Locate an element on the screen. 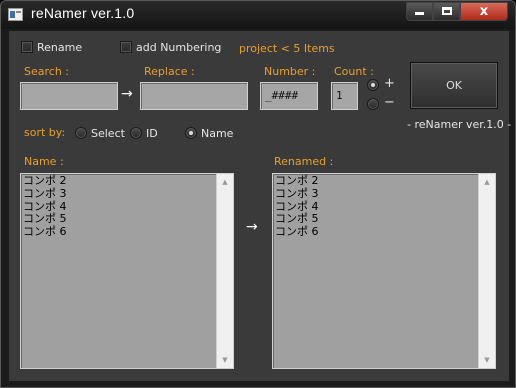 The width and height of the screenshot is (516, 388). maximize-button is located at coordinates (446, 11).